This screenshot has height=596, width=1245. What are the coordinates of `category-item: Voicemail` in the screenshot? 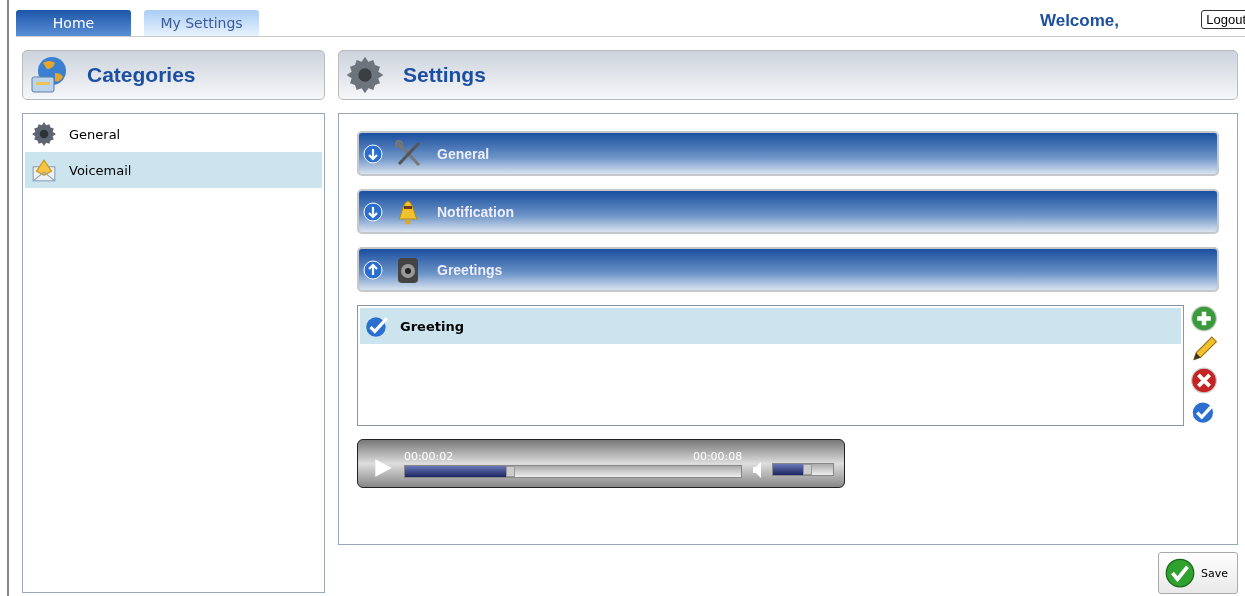 It's located at (173, 170).